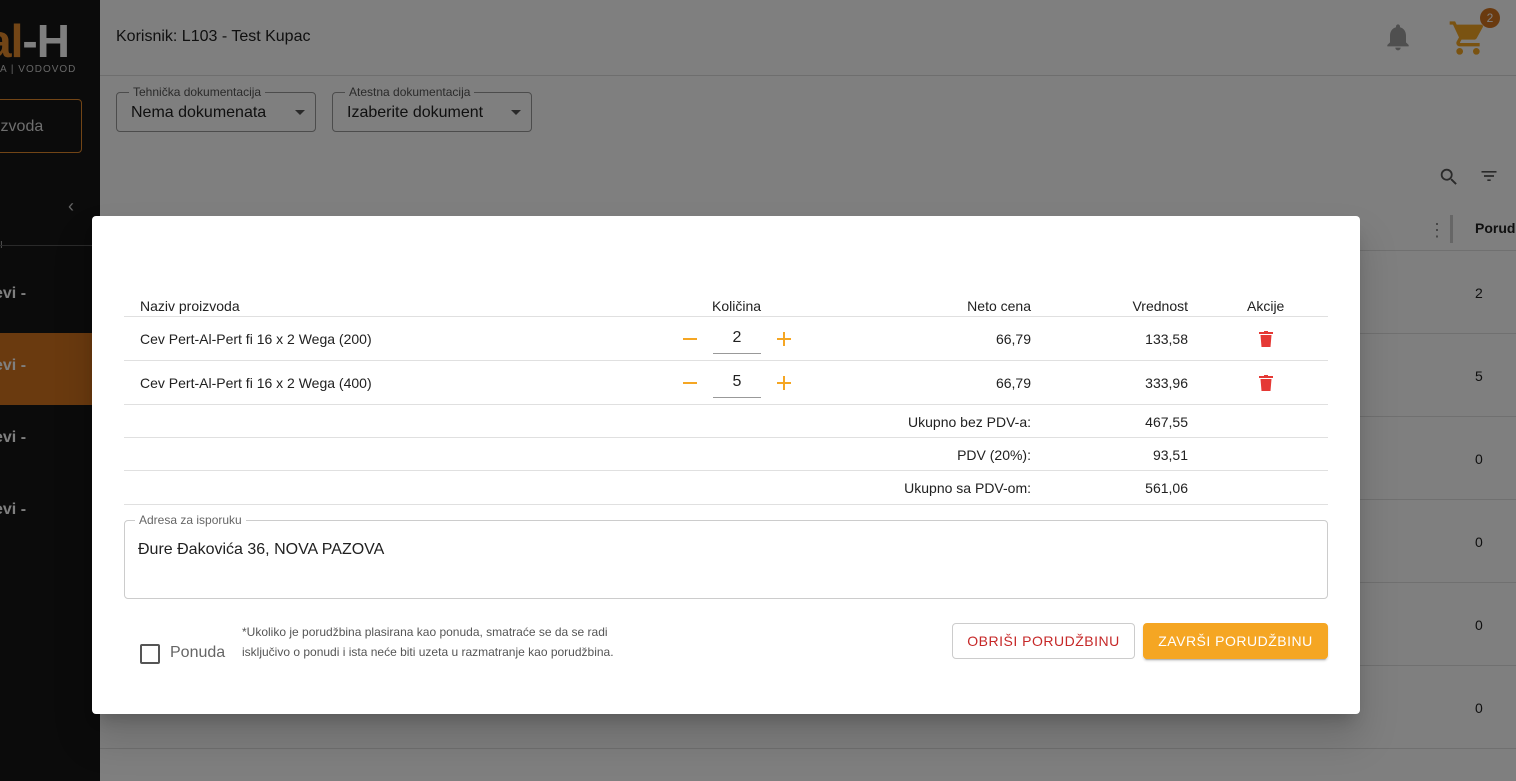 The width and height of the screenshot is (1516, 781). What do you see at coordinates (1166, 422) in the screenshot?
I see `total-value: 467,55` at bounding box center [1166, 422].